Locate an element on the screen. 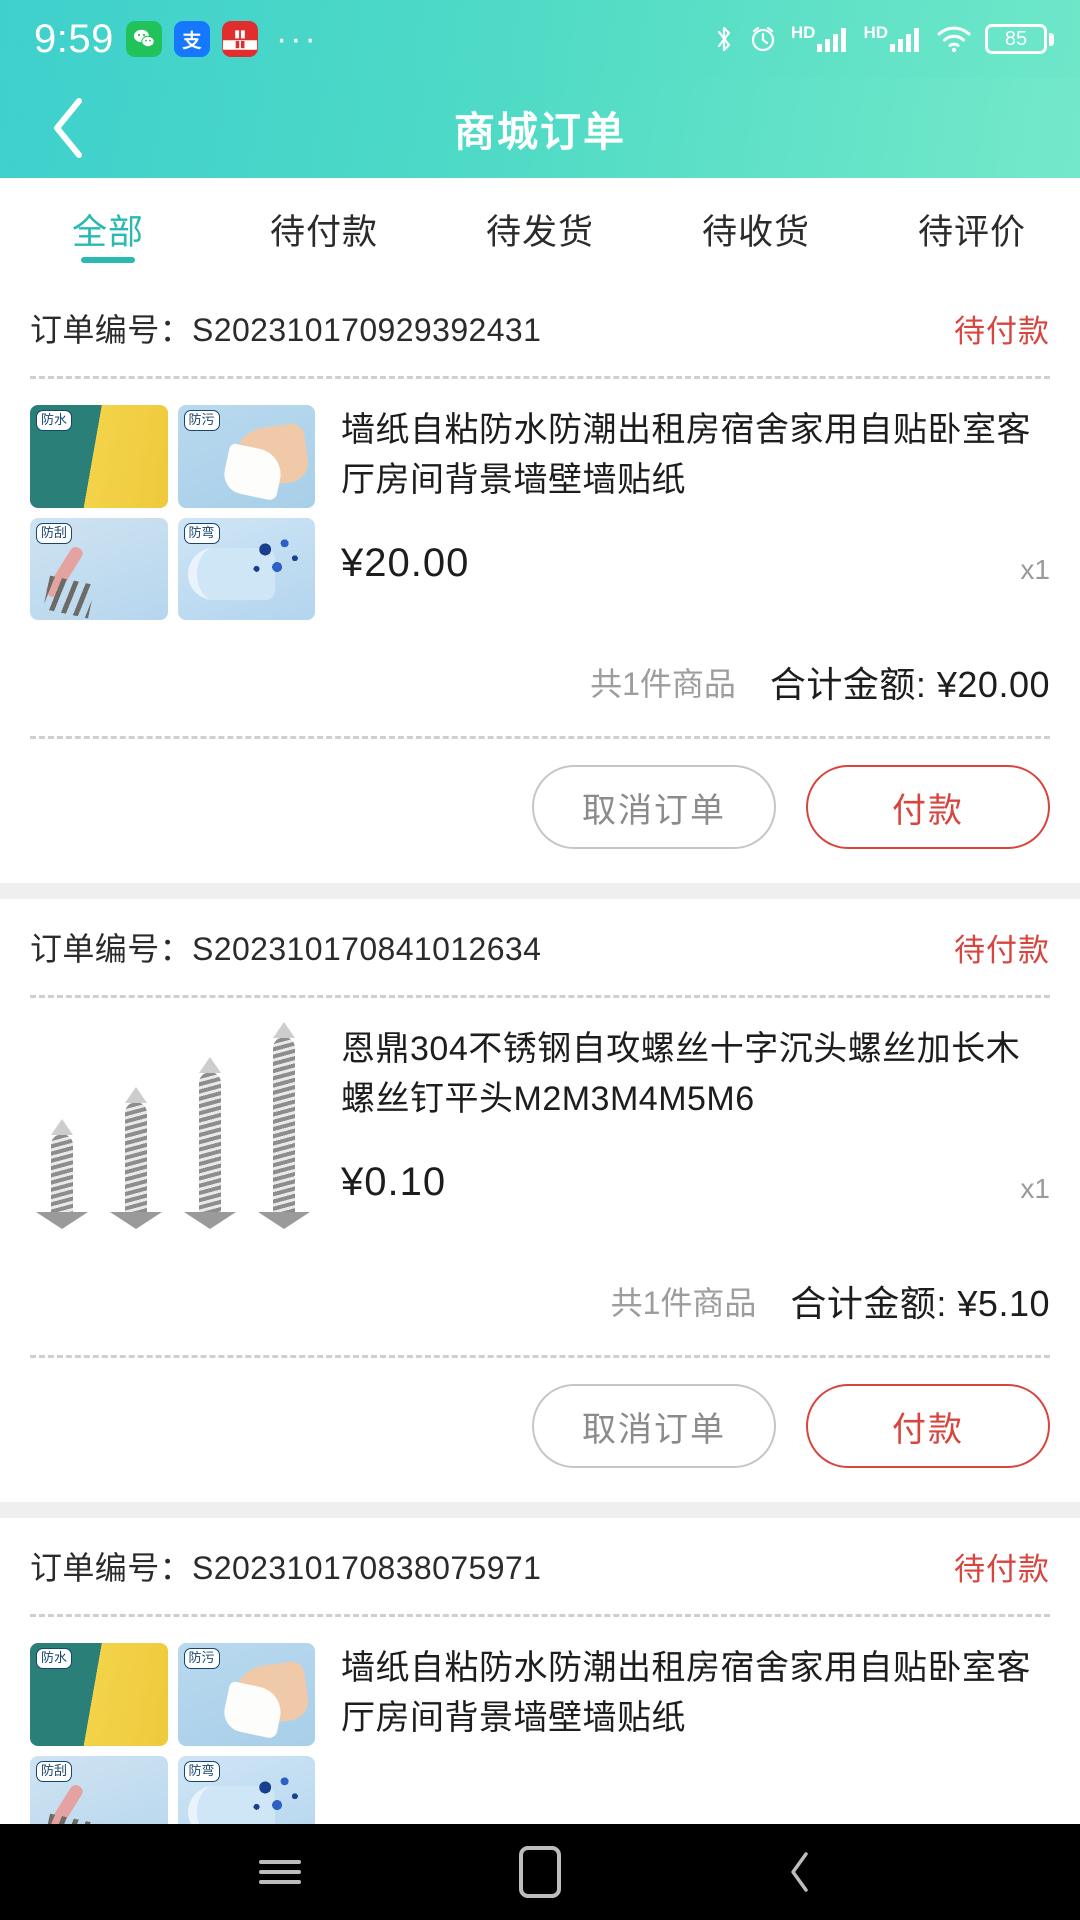 The image size is (1080, 1920). tab-all-label: 全部 is located at coordinates (107, 232).